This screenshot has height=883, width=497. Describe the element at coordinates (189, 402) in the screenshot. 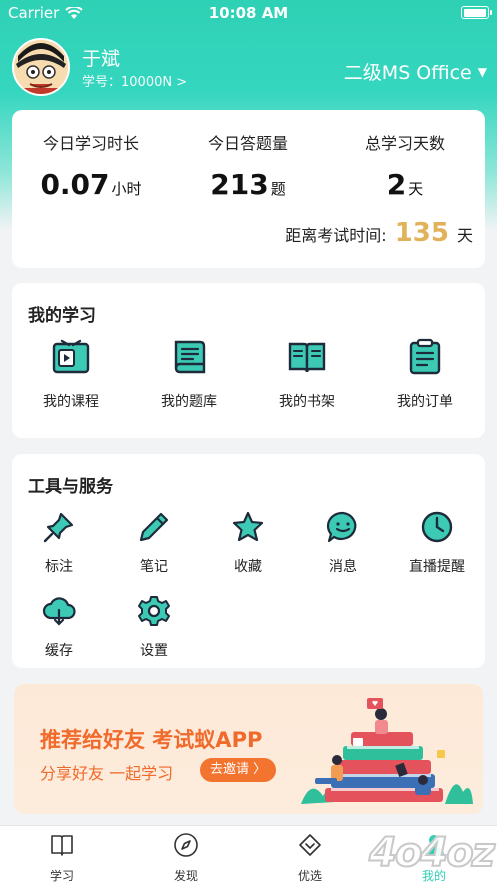

I see `my-question-bank-label: 我的题库` at that location.